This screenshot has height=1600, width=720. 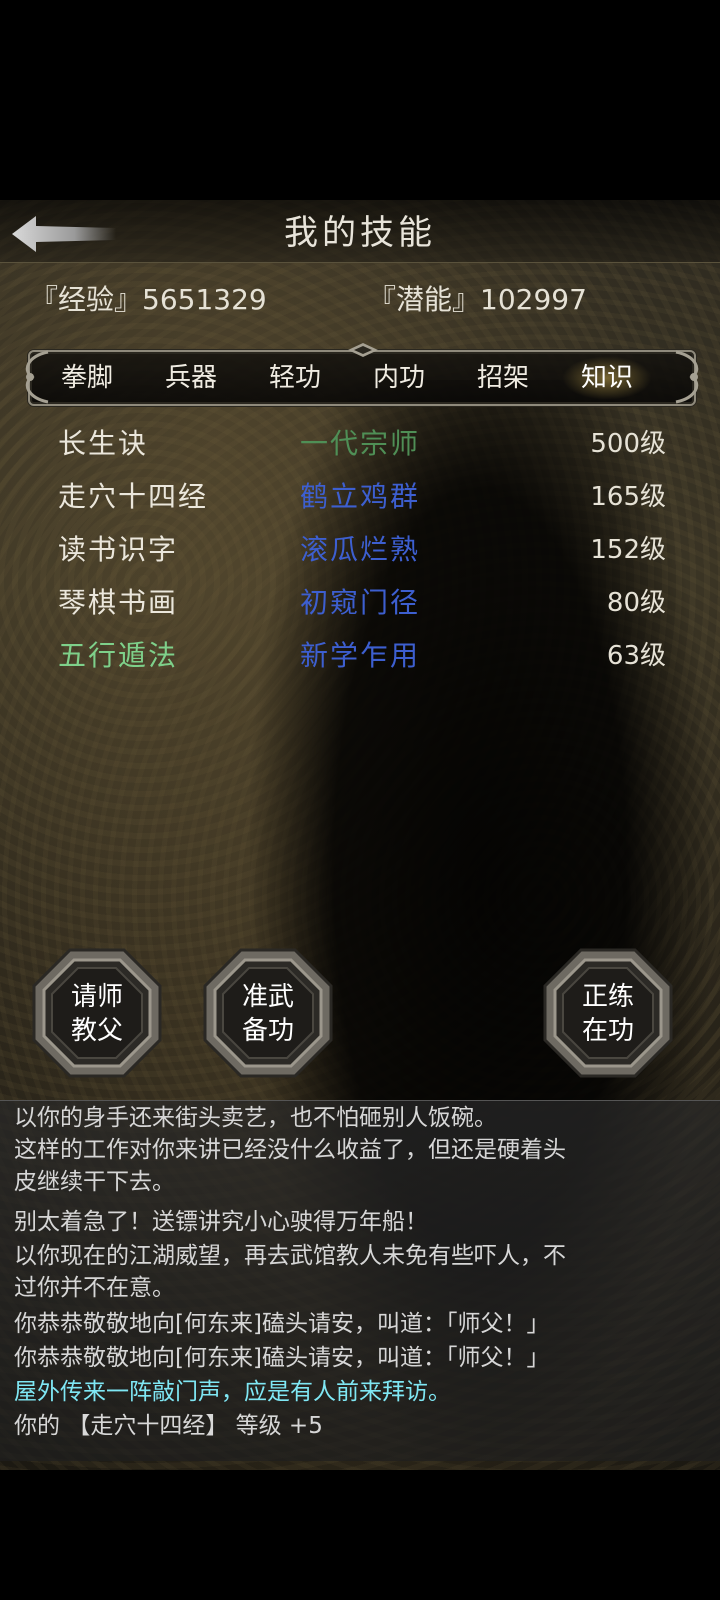 I want to click on skill-row: 走穴十四经 鹤立鸡群 165级, so click(x=360, y=497).